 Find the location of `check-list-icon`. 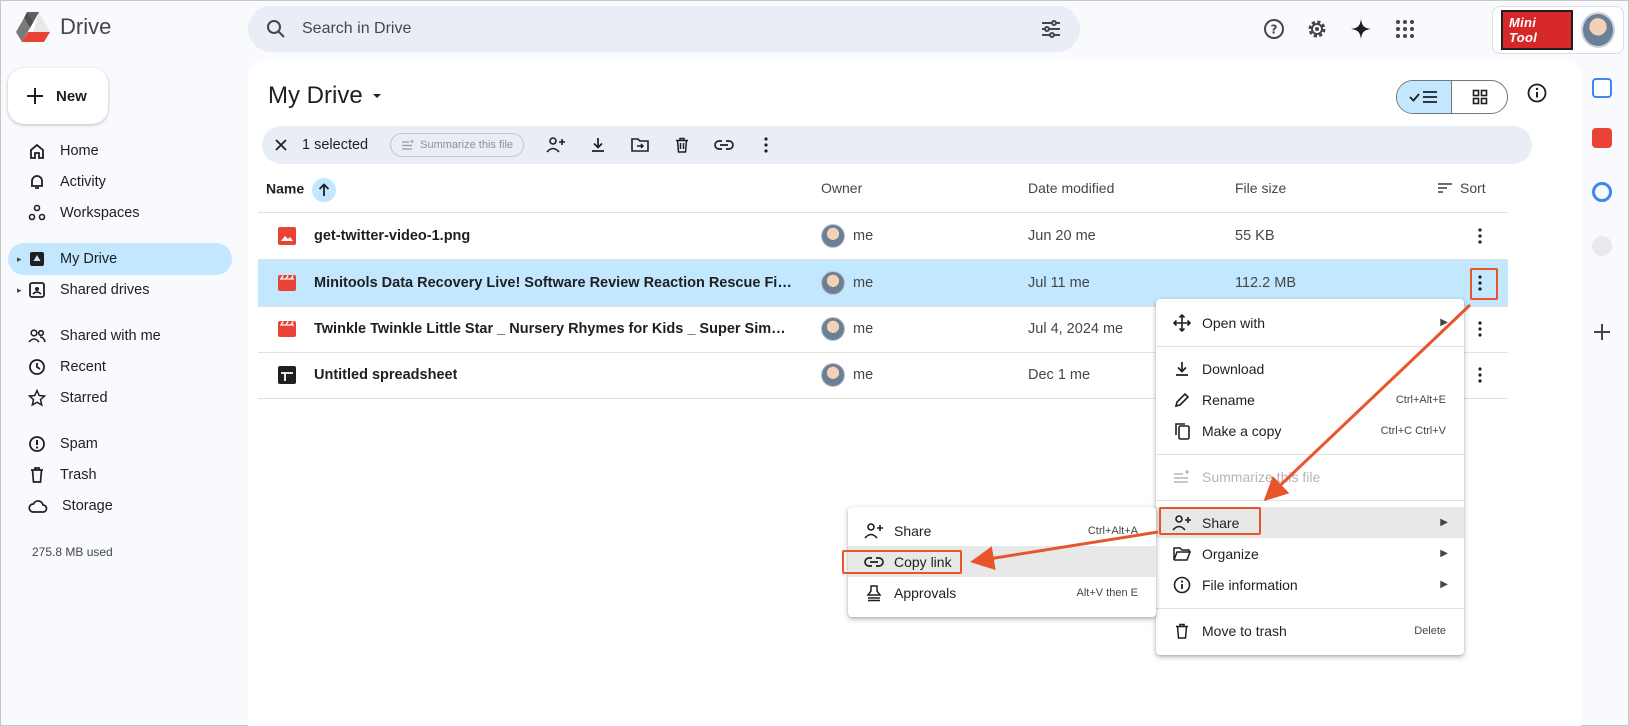

check-list-icon is located at coordinates (1423, 97).